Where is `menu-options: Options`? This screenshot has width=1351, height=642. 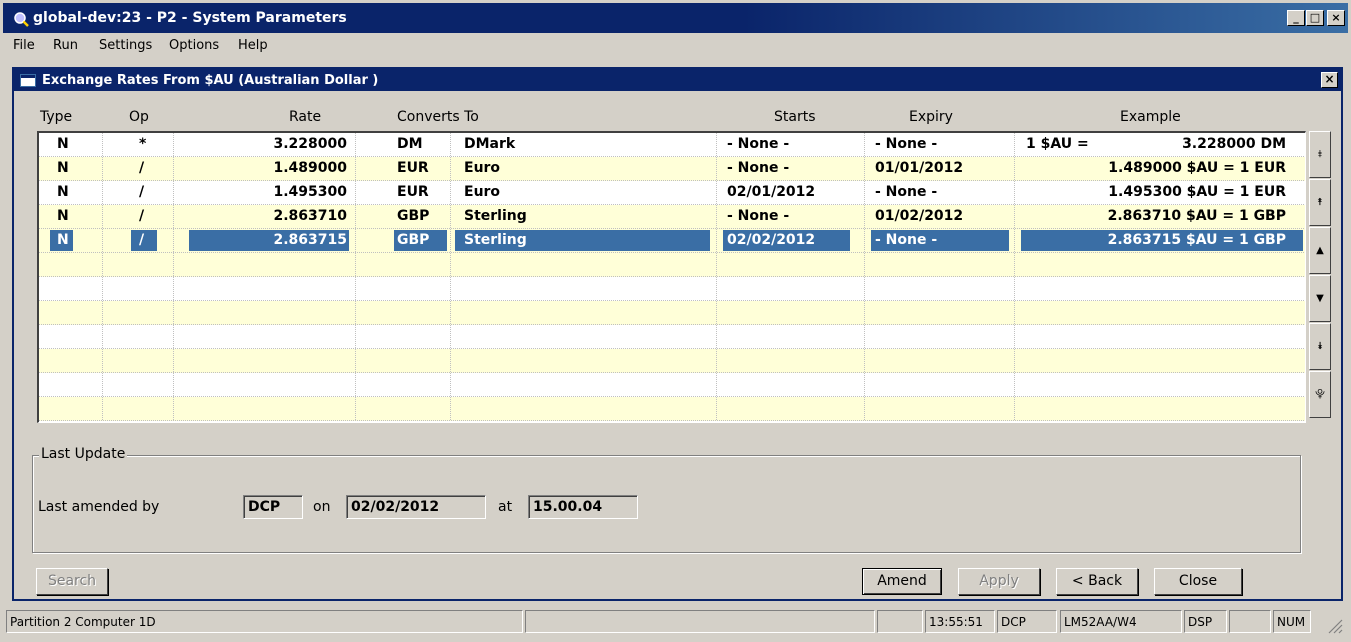 menu-options: Options is located at coordinates (194, 45).